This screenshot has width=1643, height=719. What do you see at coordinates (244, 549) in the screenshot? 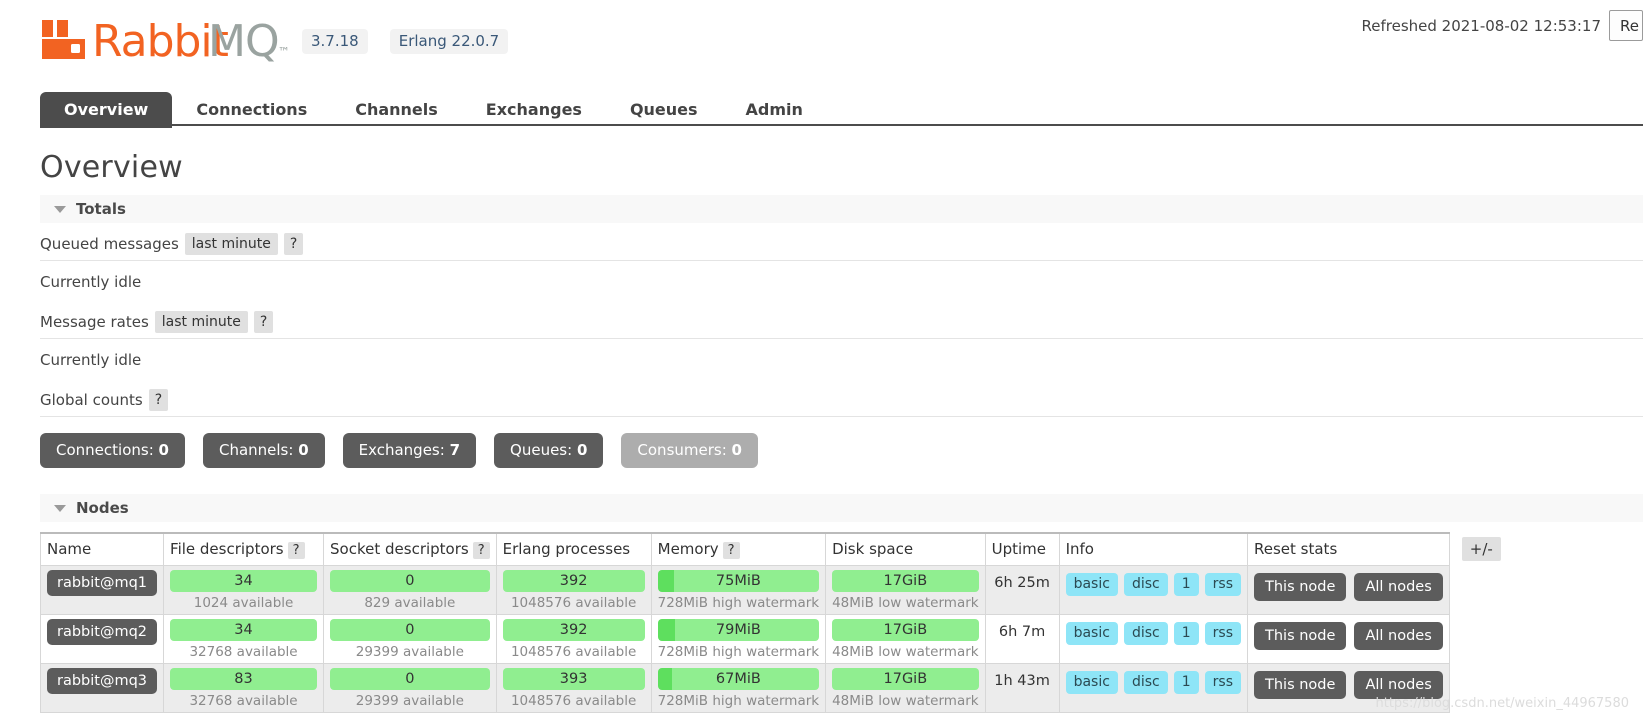
I see `column-header-file-descriptors: File descriptors?` at bounding box center [244, 549].